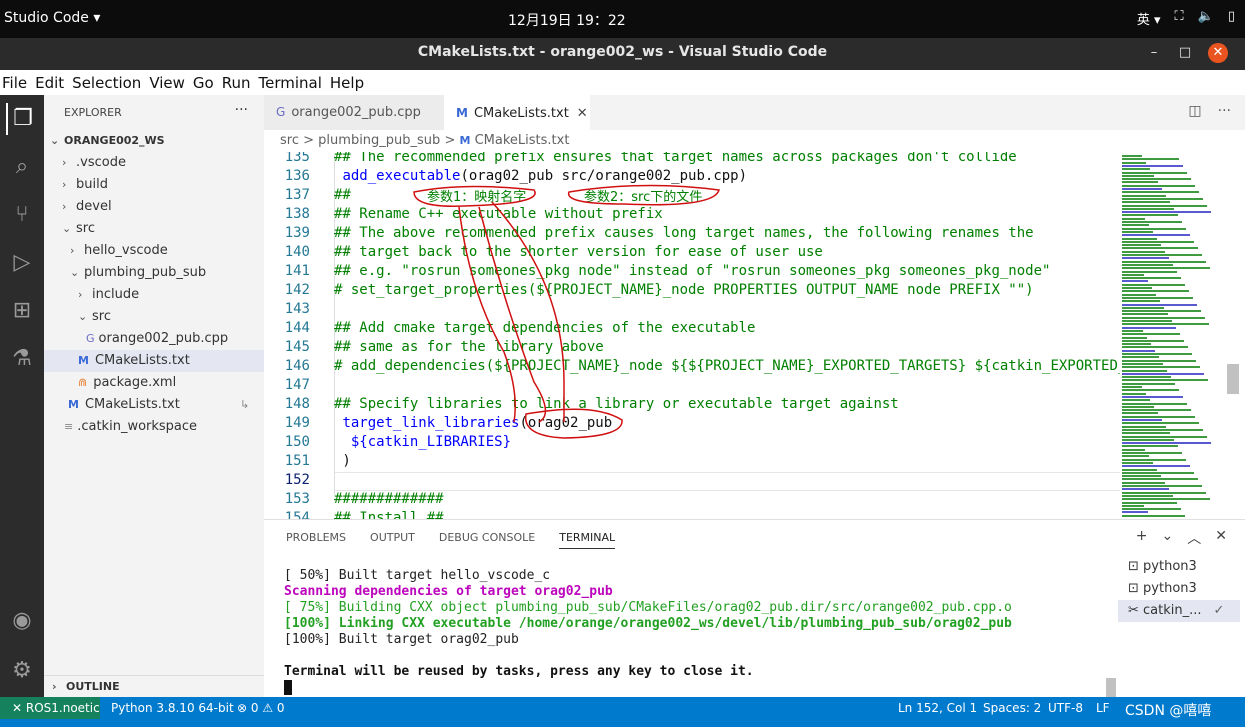 This screenshot has width=1245, height=727. What do you see at coordinates (1194, 111) in the screenshot?
I see `split-editor-icon: ◫` at bounding box center [1194, 111].